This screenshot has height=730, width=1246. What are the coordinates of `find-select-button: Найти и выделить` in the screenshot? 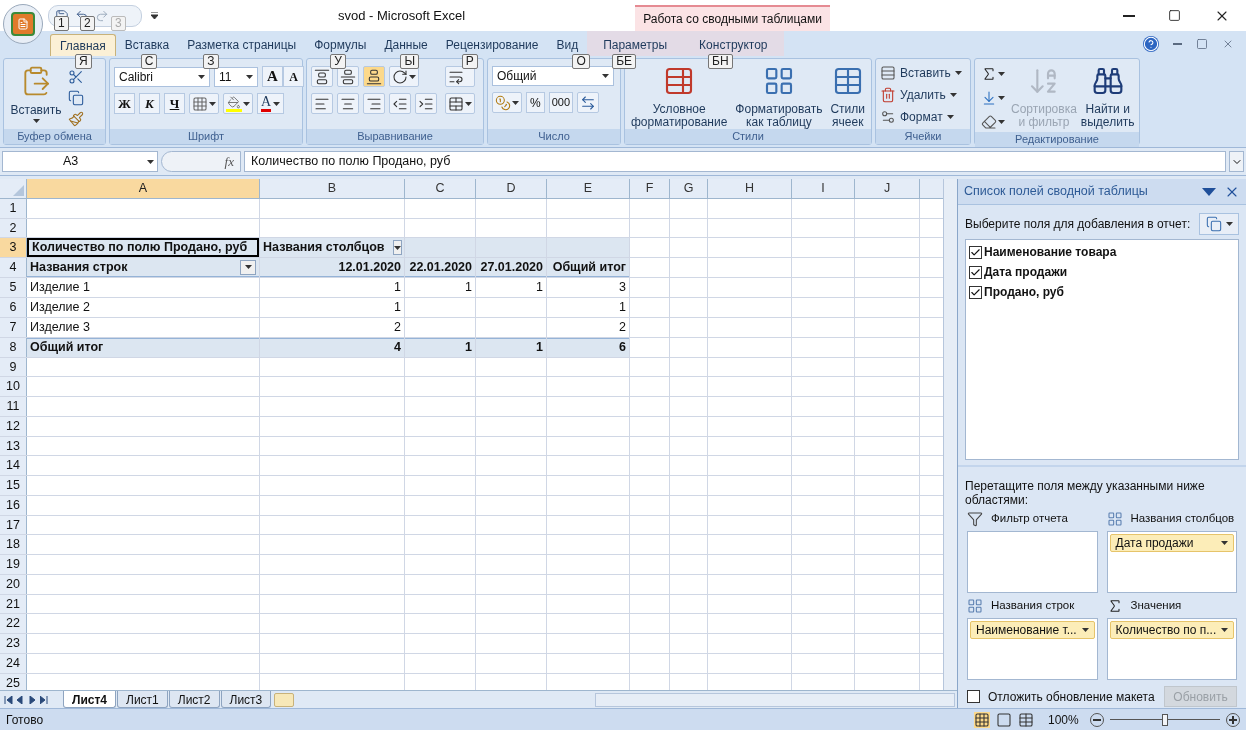 It's located at (1107, 95).